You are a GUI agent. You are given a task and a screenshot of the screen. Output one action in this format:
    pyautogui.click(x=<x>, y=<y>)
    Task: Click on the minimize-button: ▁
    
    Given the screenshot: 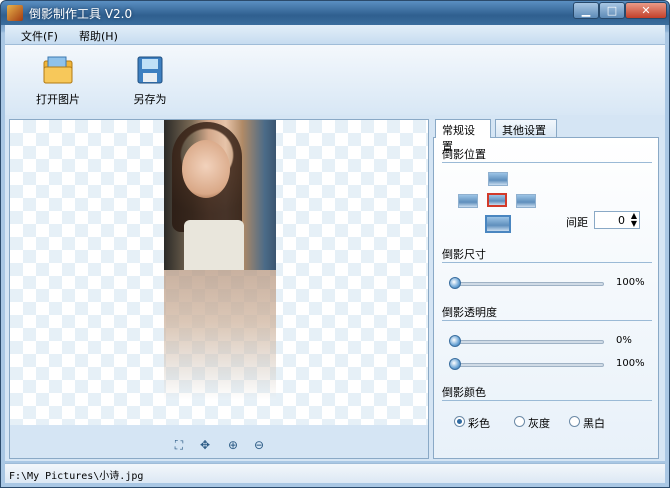 What is the action you would take?
    pyautogui.click(x=586, y=10)
    